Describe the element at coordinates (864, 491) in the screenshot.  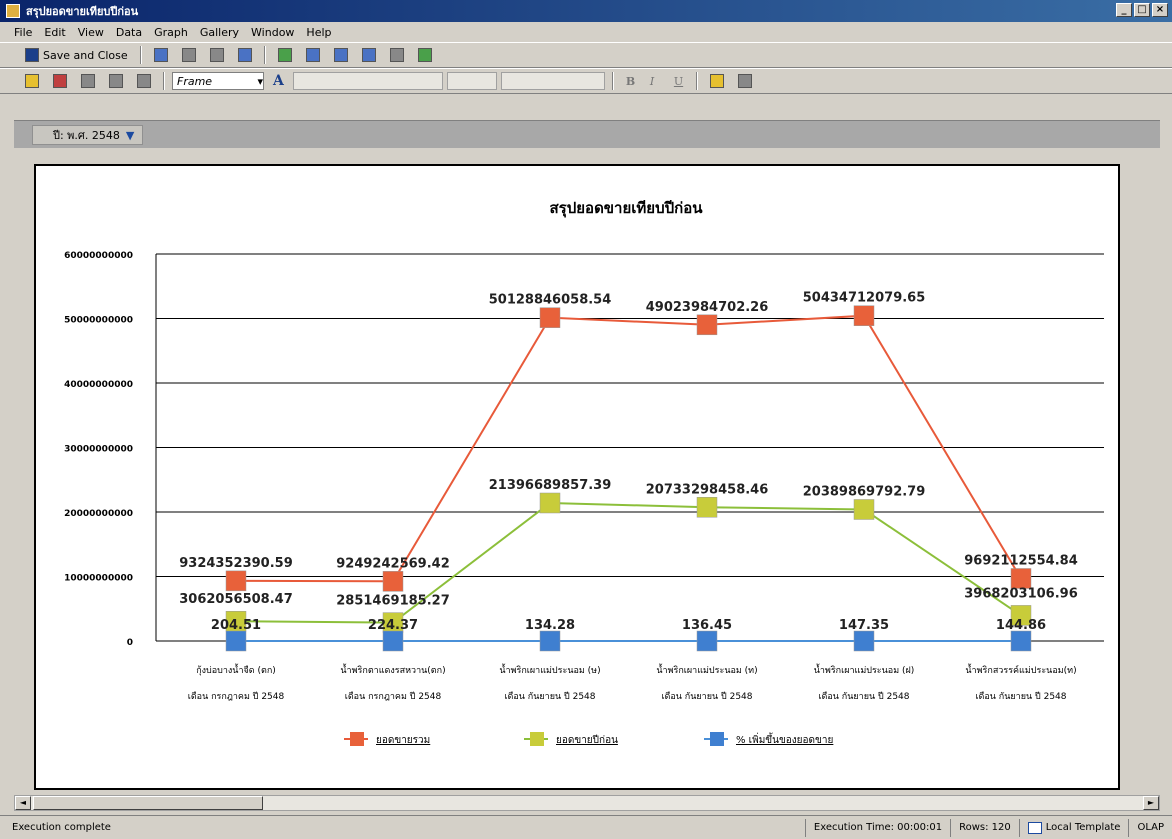
I see `data-label: 20389869792.79` at that location.